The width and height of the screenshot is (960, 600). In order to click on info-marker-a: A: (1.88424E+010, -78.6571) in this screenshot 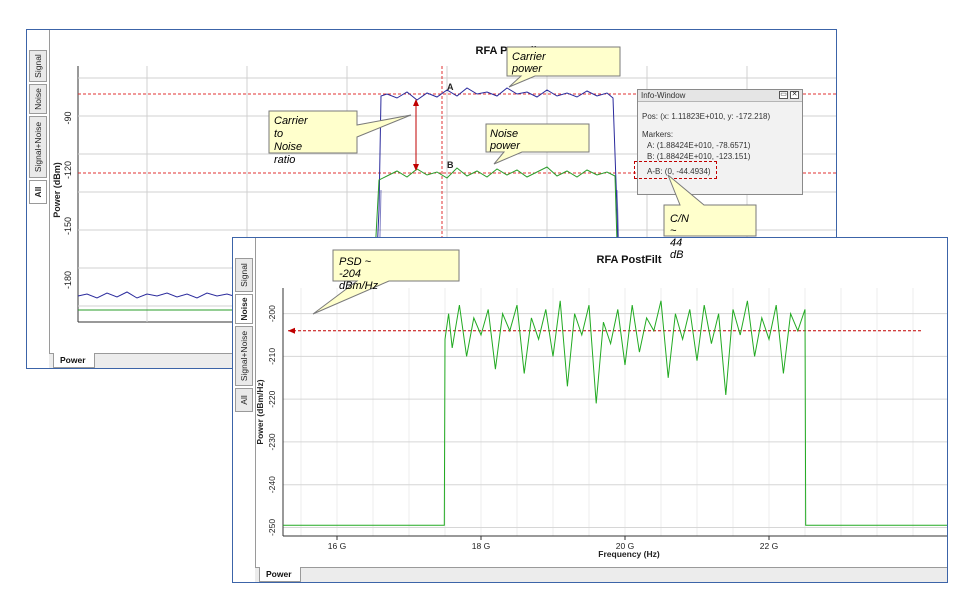, I will do `click(699, 145)`.